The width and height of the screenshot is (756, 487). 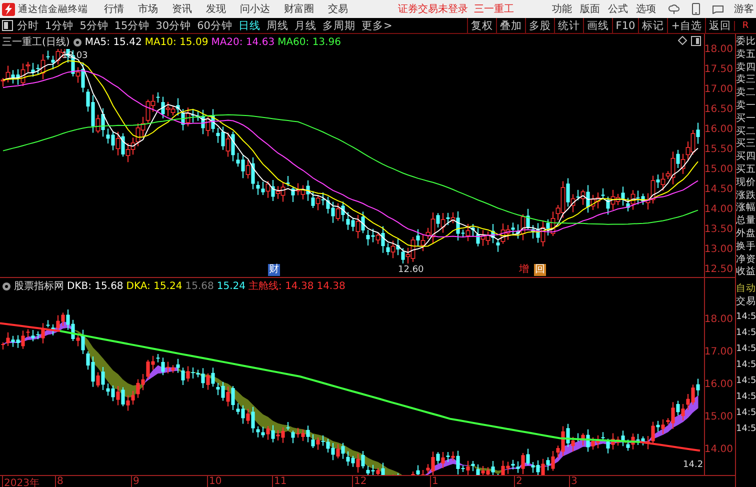 What do you see at coordinates (745, 25) in the screenshot?
I see `panel-badge: R` at bounding box center [745, 25].